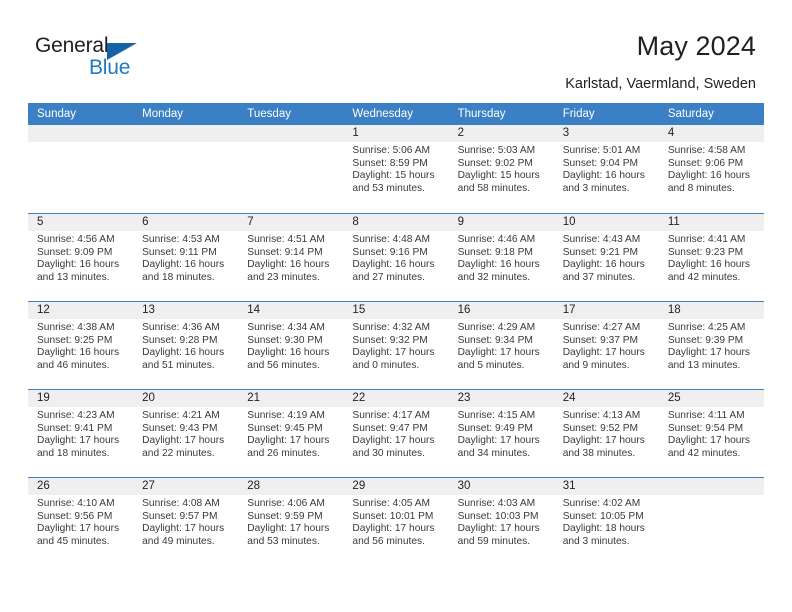  I want to click on sunset-time: Sunset: 9:14 PM, so click(285, 252).